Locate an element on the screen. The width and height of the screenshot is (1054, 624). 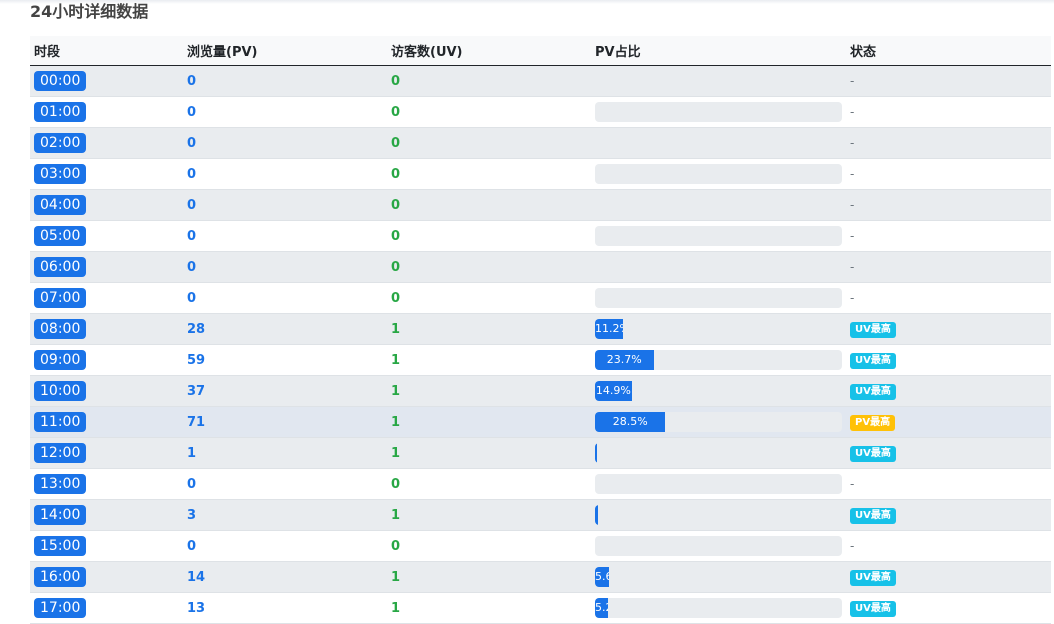
cell-time: 05:00 is located at coordinates (106, 236).